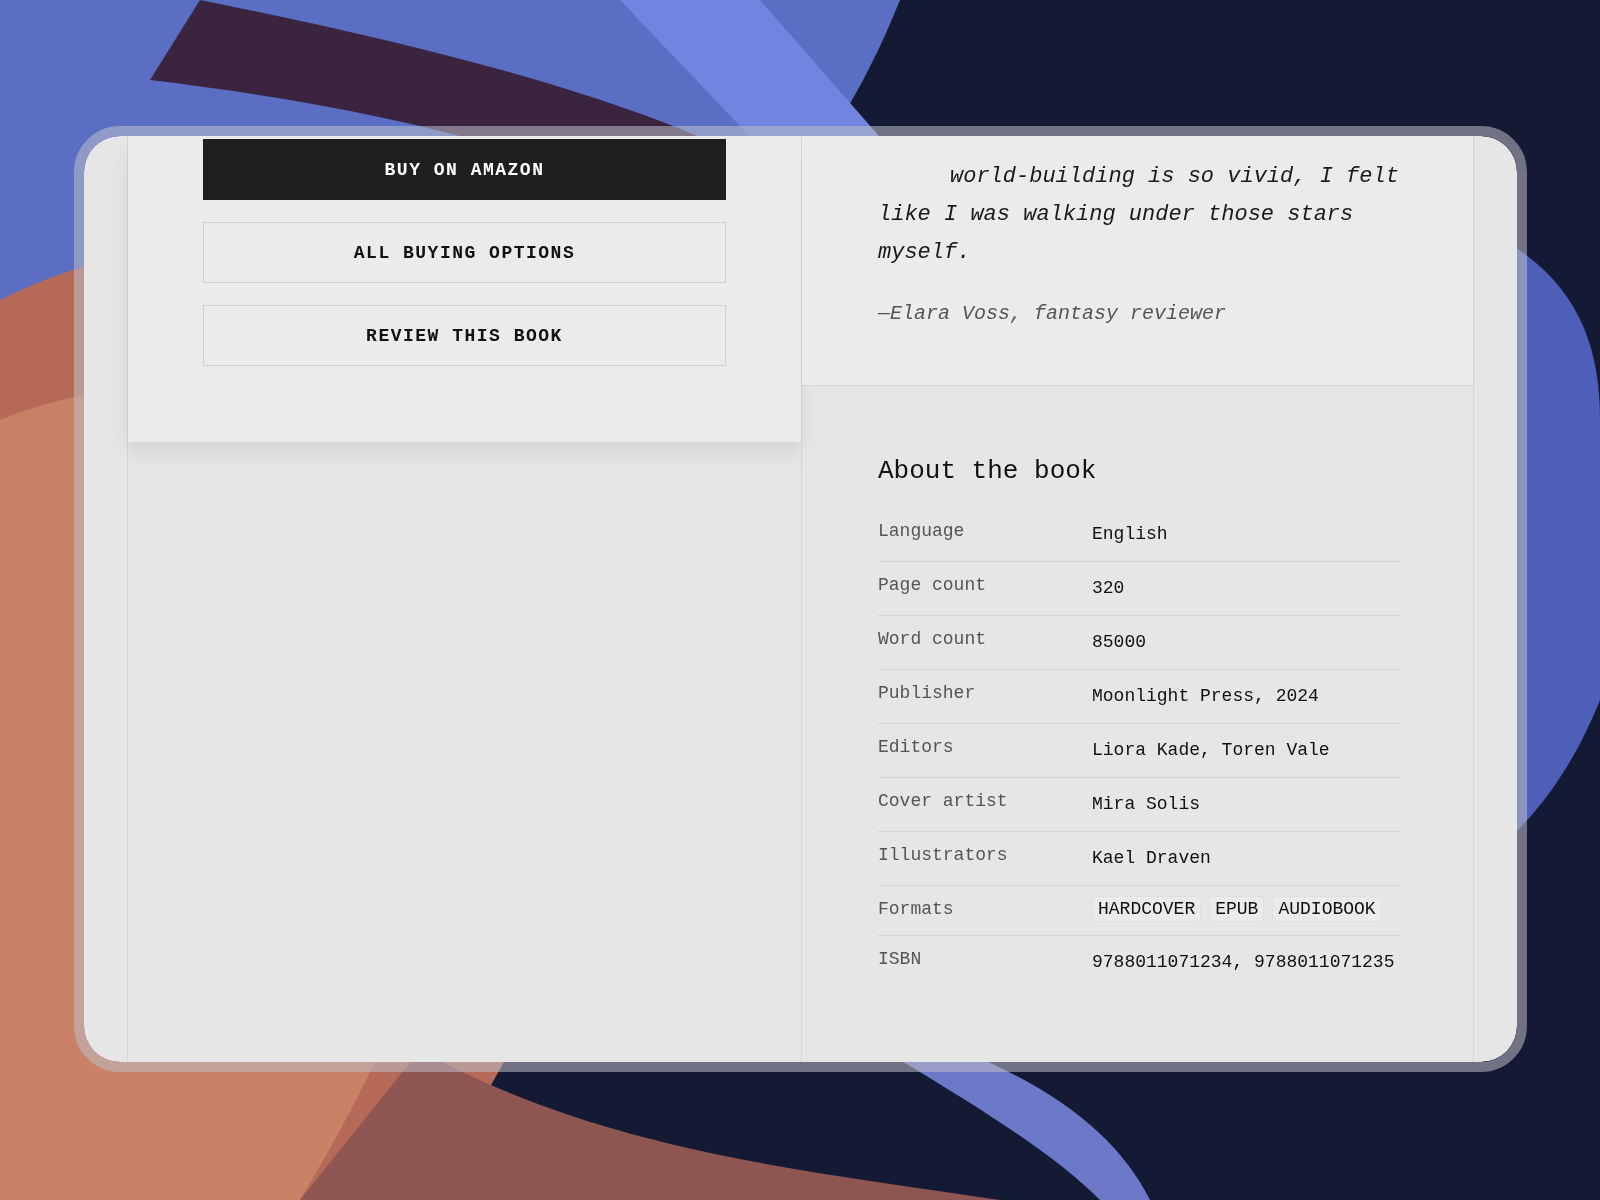 This screenshot has width=1600, height=1200. I want to click on format-tag: AUDIOBOOK, so click(1327, 909).